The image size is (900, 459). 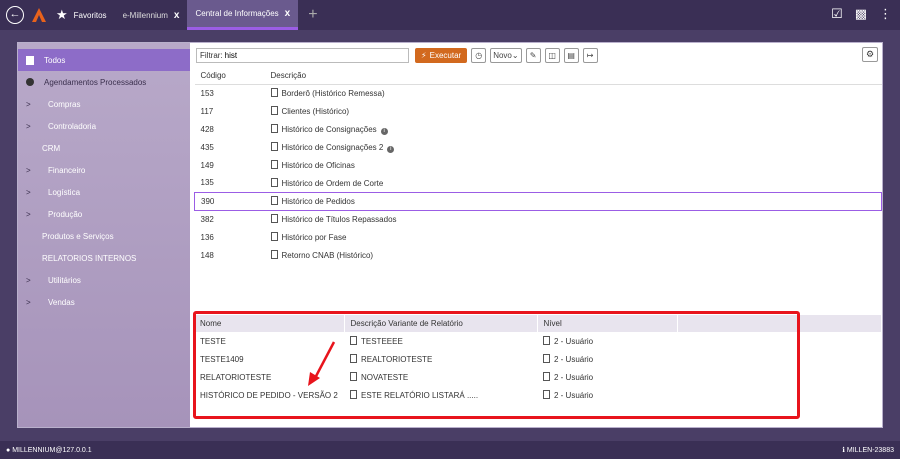 I want to click on user-status: ● MILLENNIUM@127.0.0.1, so click(x=49, y=450).